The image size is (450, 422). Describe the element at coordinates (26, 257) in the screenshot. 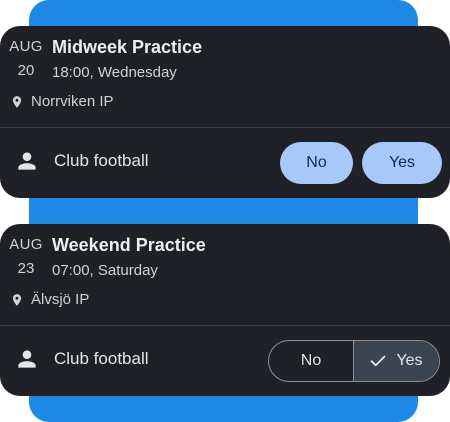

I see `event-date: AUG 23` at that location.